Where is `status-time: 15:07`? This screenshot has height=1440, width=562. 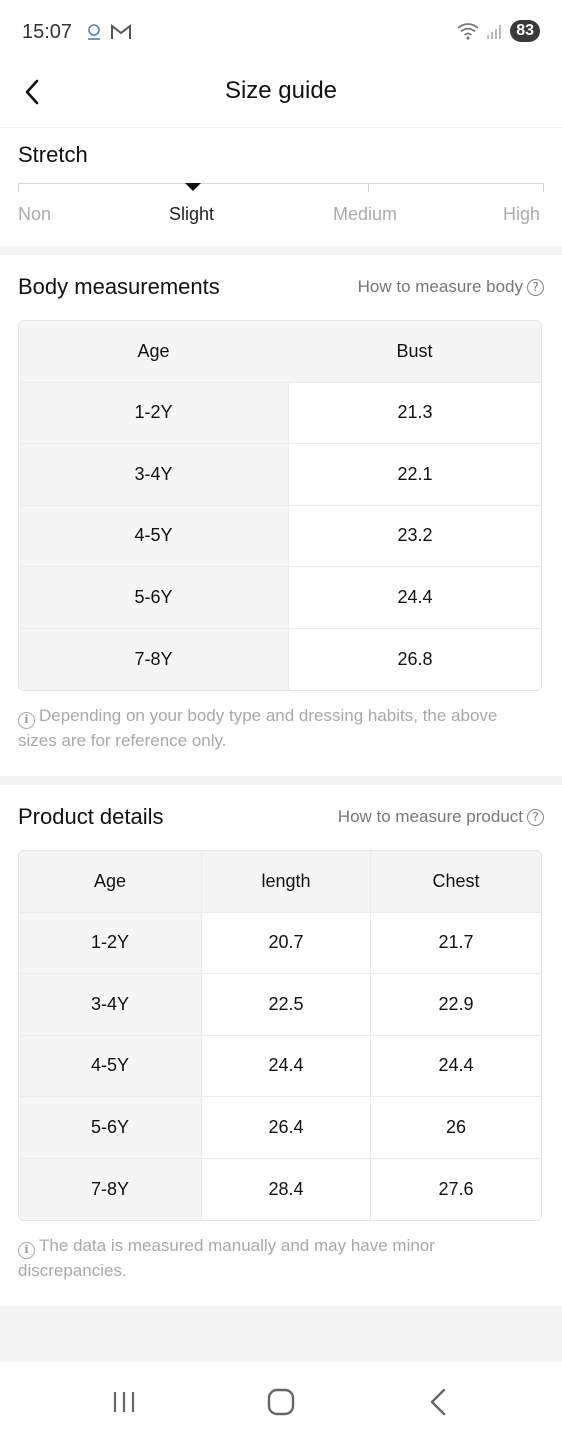 status-time: 15:07 is located at coordinates (47, 32).